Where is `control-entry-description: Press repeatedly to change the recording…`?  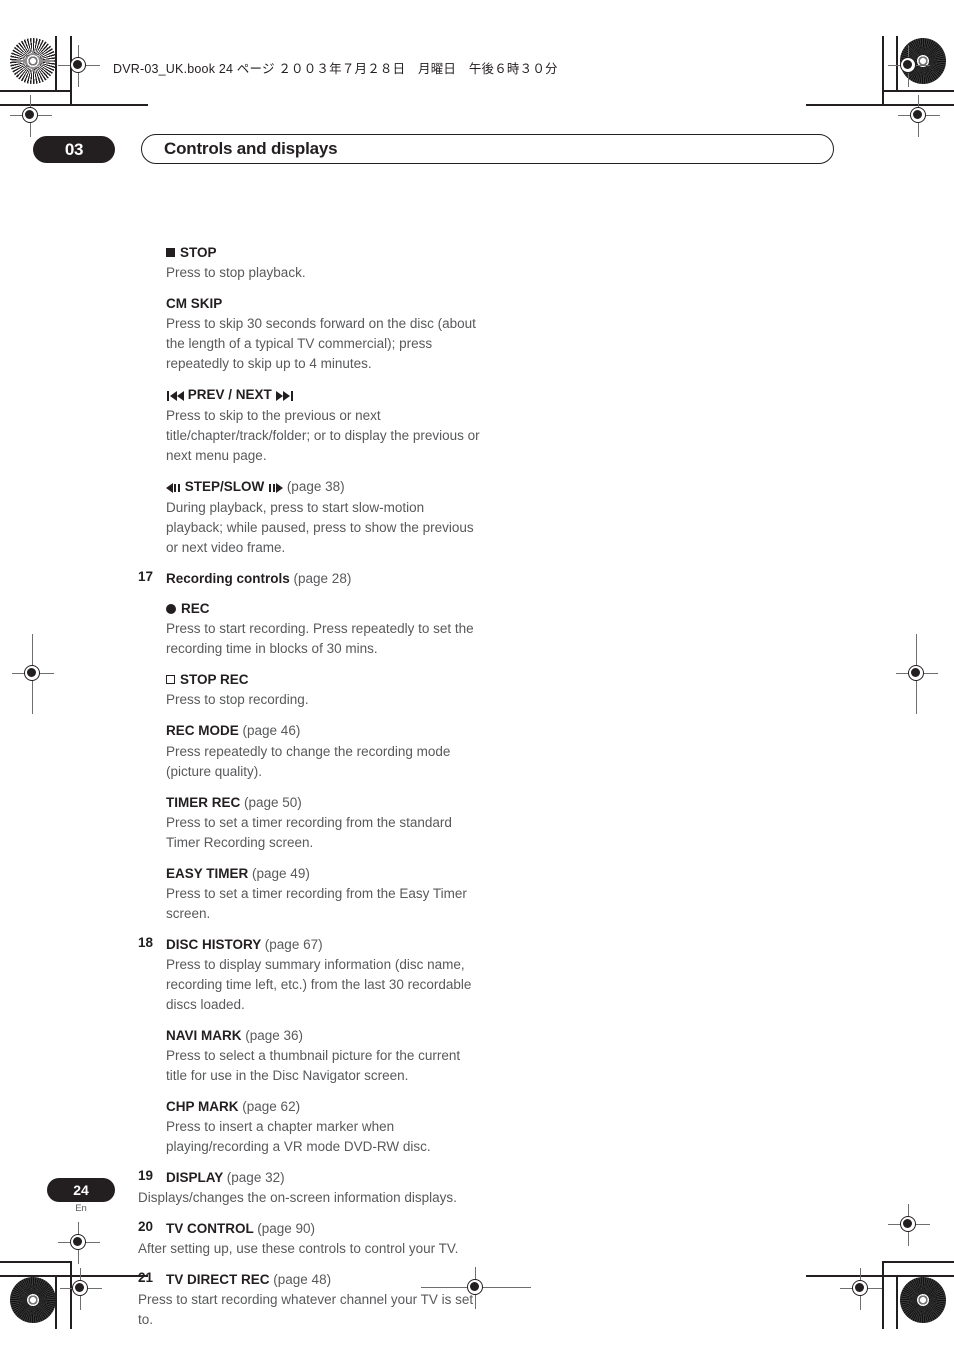 control-entry-description: Press repeatedly to change the recording… is located at coordinates (308, 761).